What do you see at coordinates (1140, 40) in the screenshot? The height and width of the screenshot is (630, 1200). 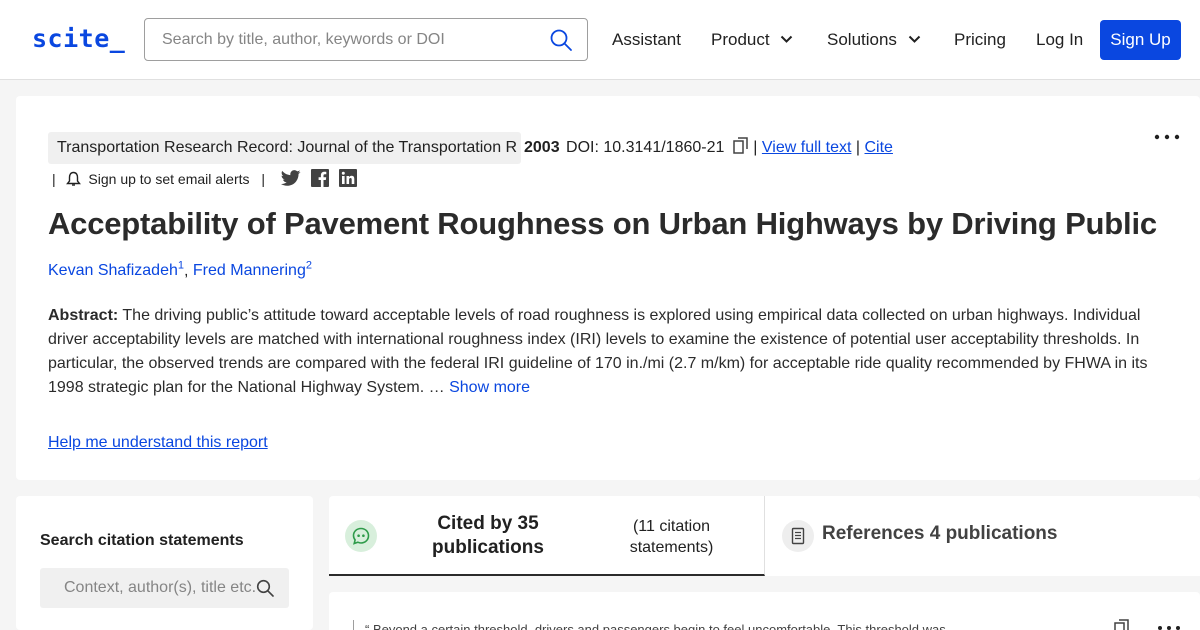 I see `signup-button: Sign Up` at bounding box center [1140, 40].